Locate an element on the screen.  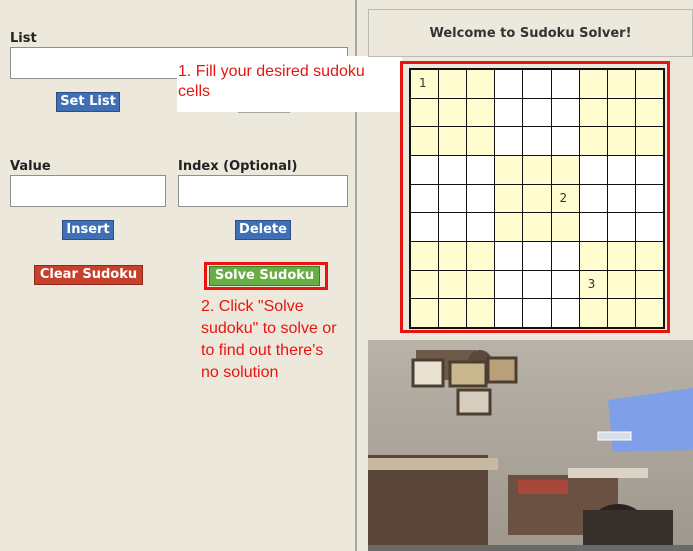
step1-line1: 1. Fill your desired sudoku is located at coordinates (271, 71).